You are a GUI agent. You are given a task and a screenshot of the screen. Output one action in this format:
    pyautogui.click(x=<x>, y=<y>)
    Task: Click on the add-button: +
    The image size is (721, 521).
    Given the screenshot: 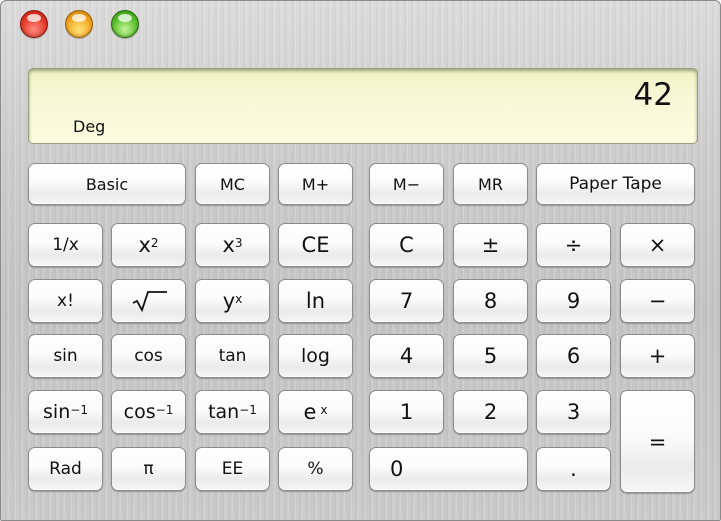 What is the action you would take?
    pyautogui.click(x=657, y=356)
    